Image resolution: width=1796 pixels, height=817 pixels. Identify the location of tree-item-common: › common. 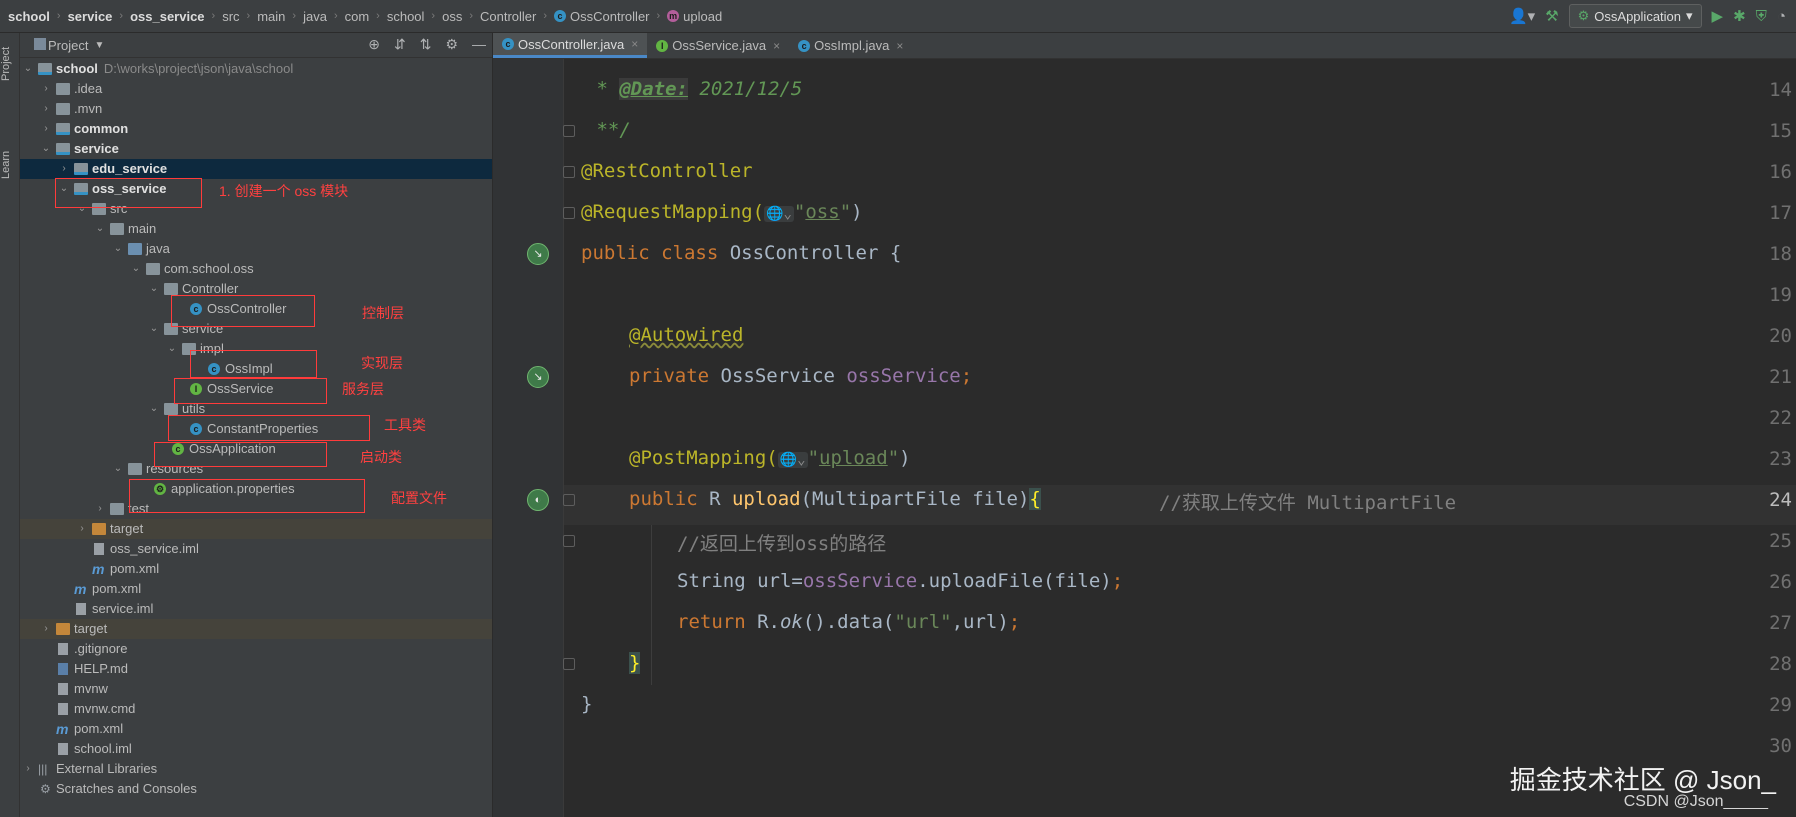
(256, 129).